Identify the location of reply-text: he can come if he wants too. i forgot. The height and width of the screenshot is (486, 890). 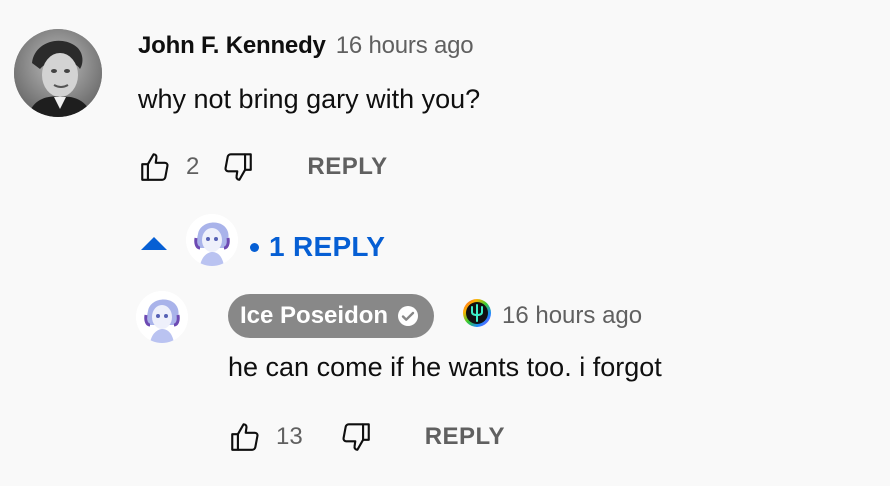
(445, 367).